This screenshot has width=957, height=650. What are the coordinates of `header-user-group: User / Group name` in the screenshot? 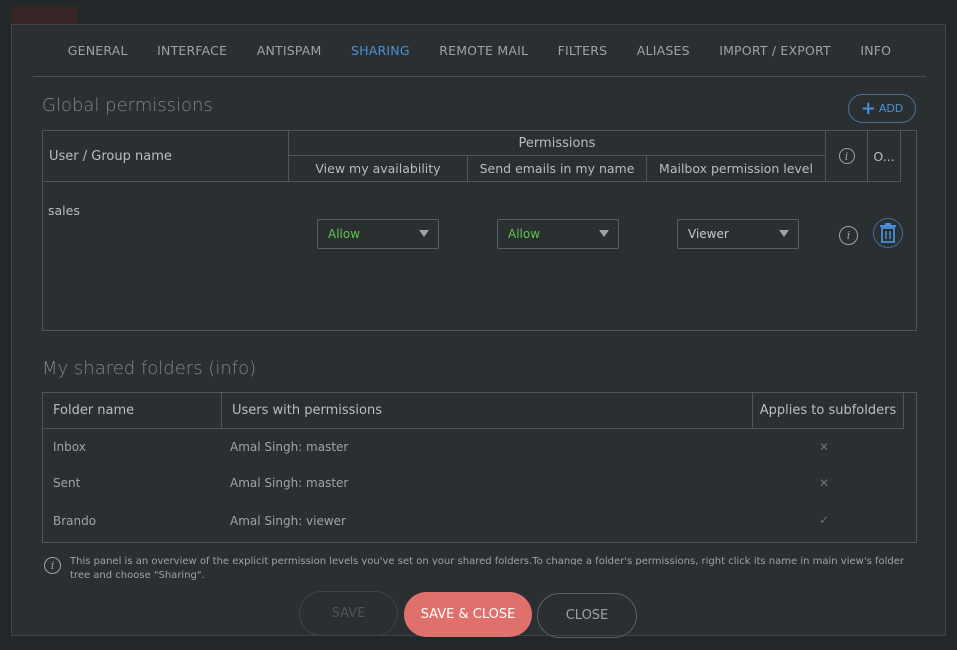 It's located at (166, 156).